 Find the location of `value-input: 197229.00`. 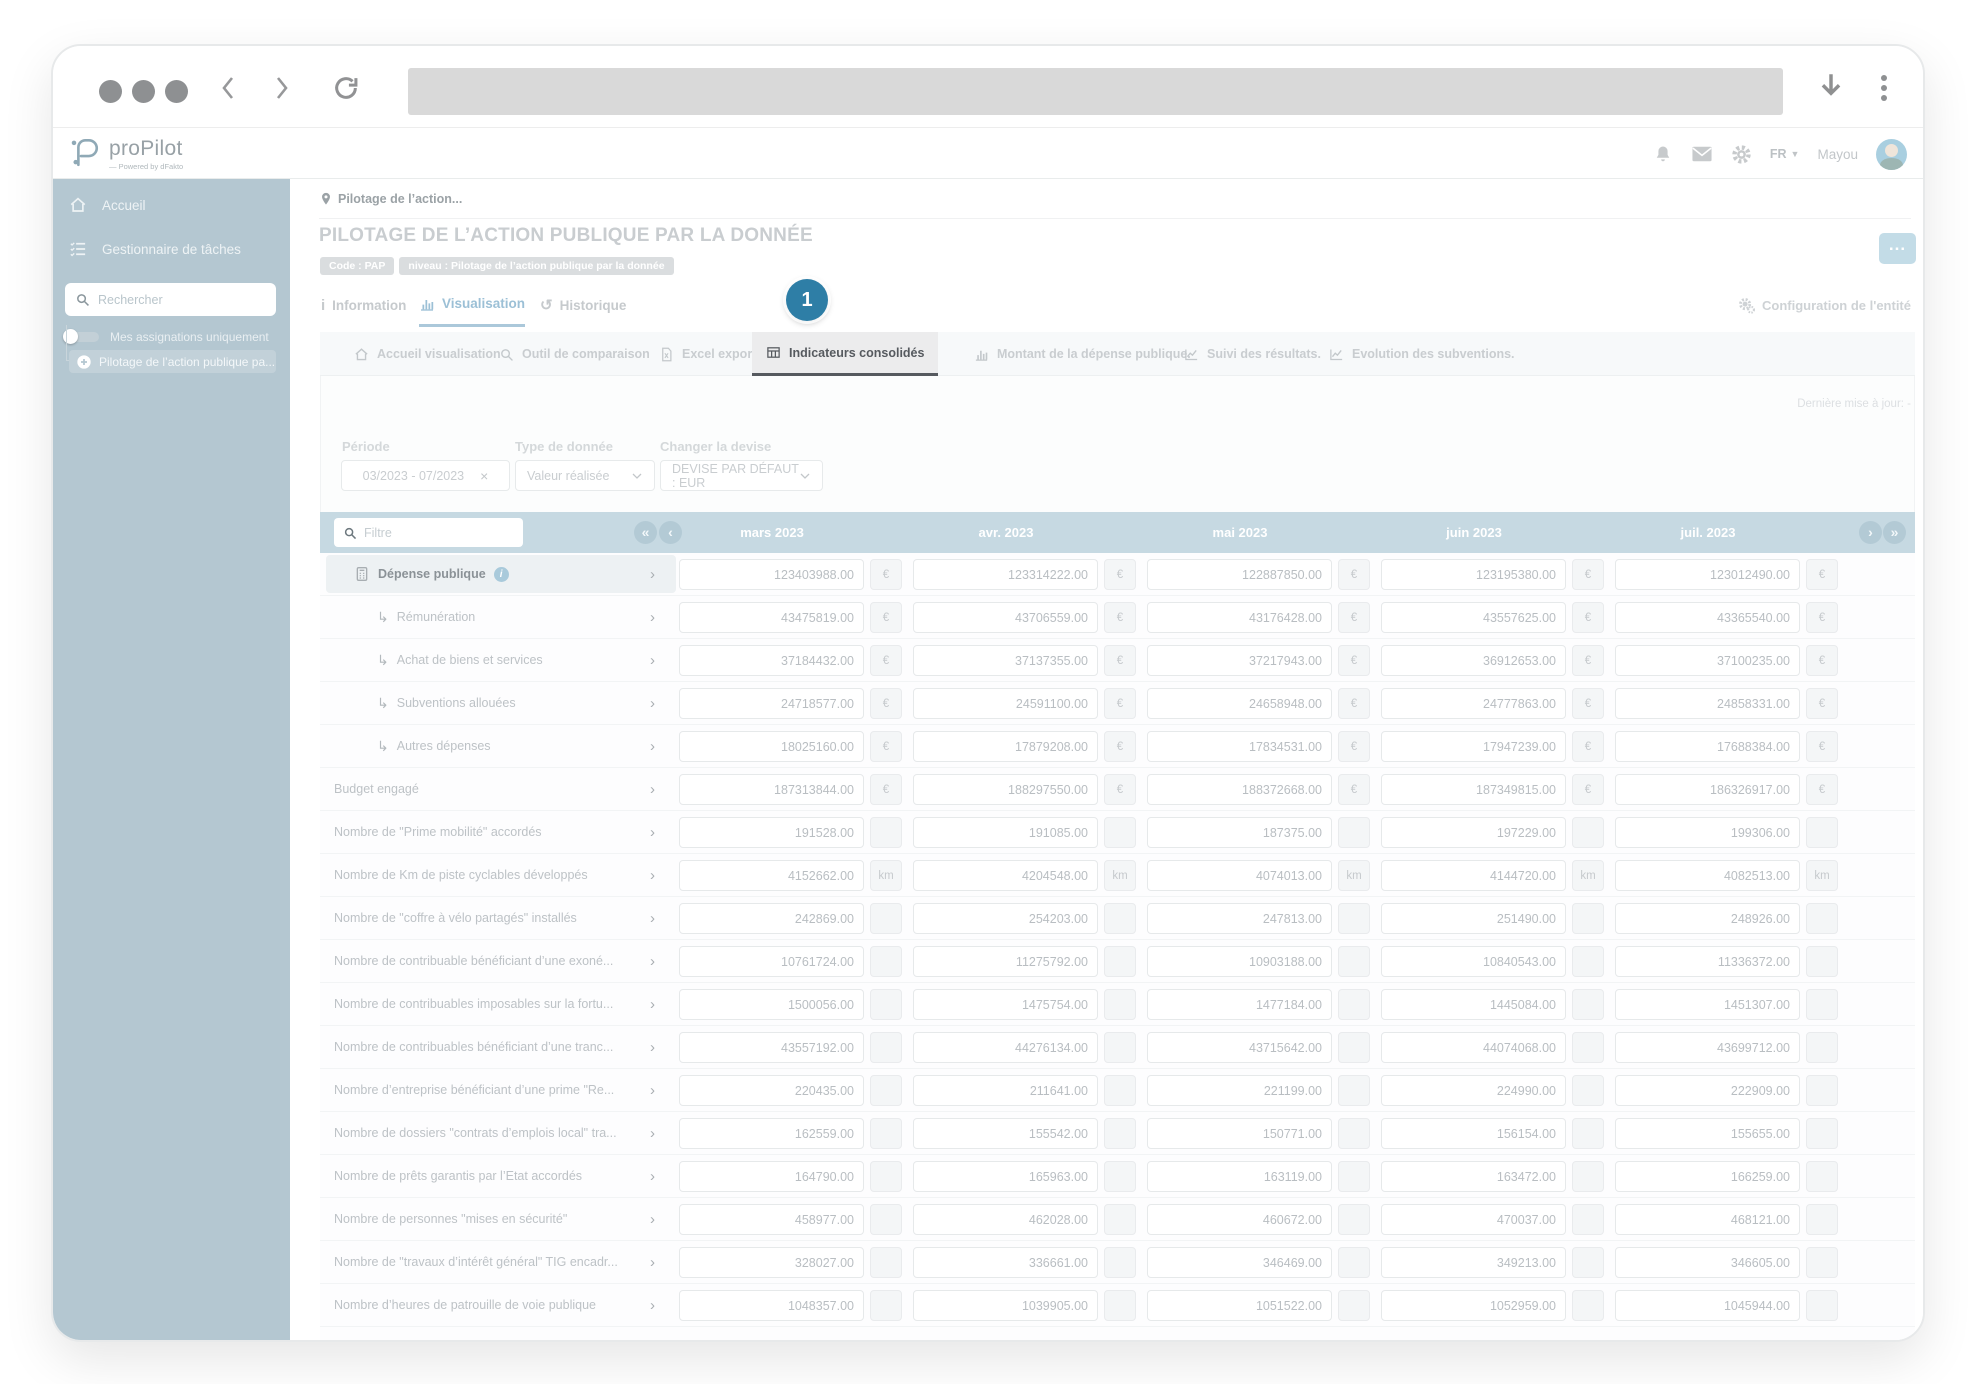

value-input: 197229.00 is located at coordinates (1473, 832).